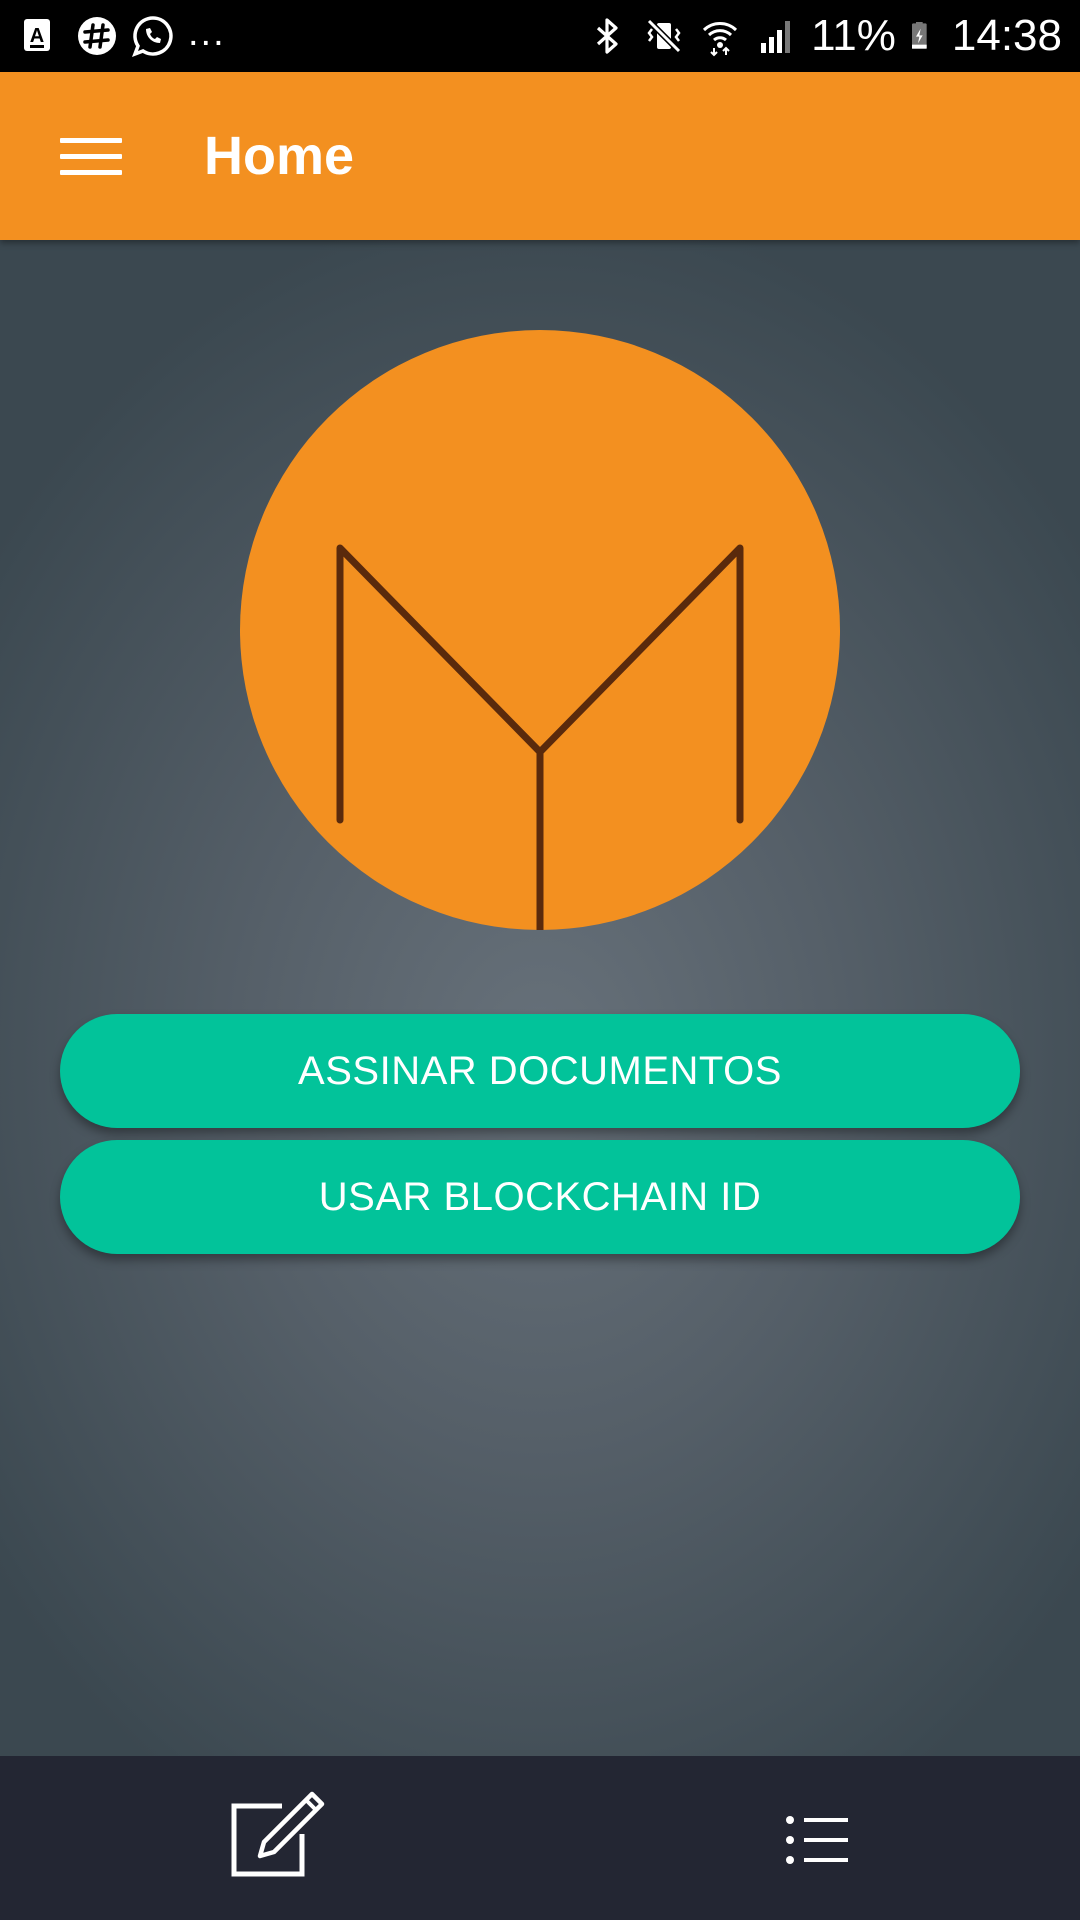  I want to click on sign-documents-button: ASSINAR DOCUMENTOS, so click(540, 1071).